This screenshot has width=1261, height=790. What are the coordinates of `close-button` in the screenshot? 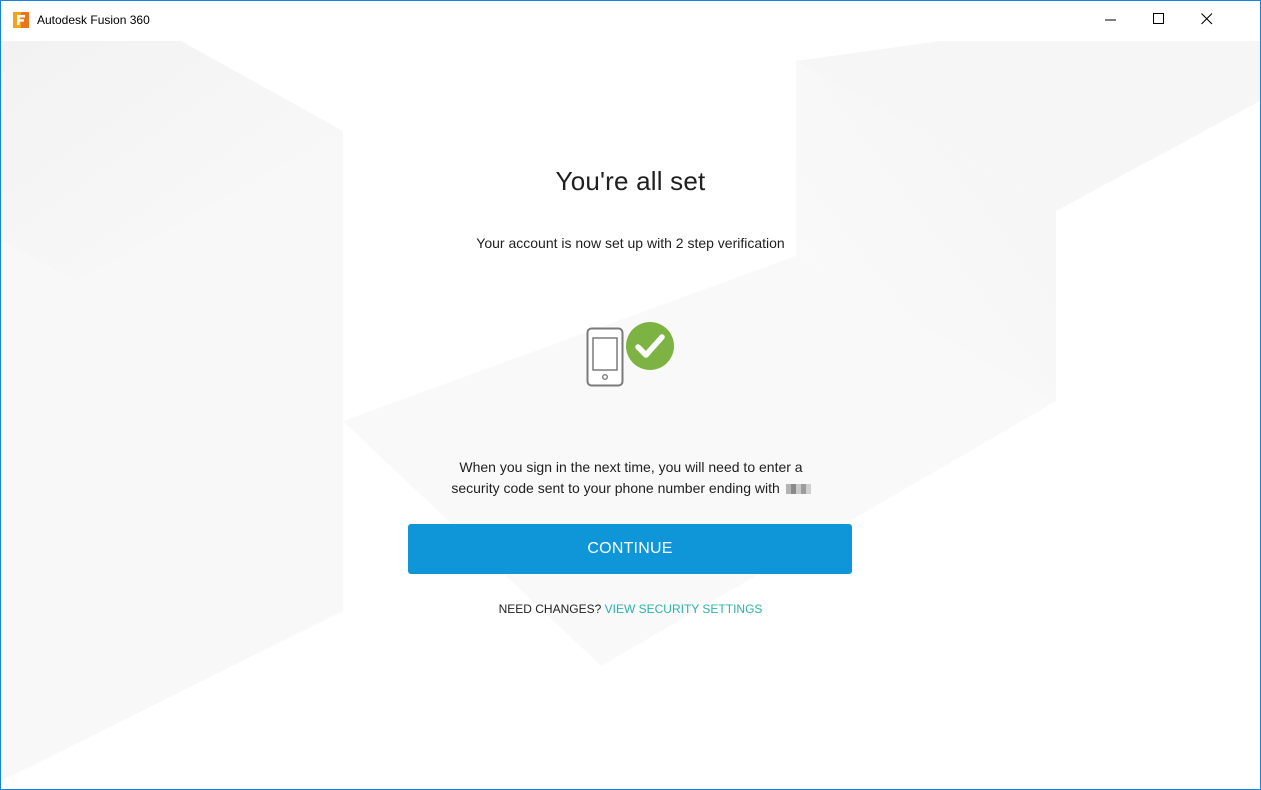 It's located at (1207, 19).